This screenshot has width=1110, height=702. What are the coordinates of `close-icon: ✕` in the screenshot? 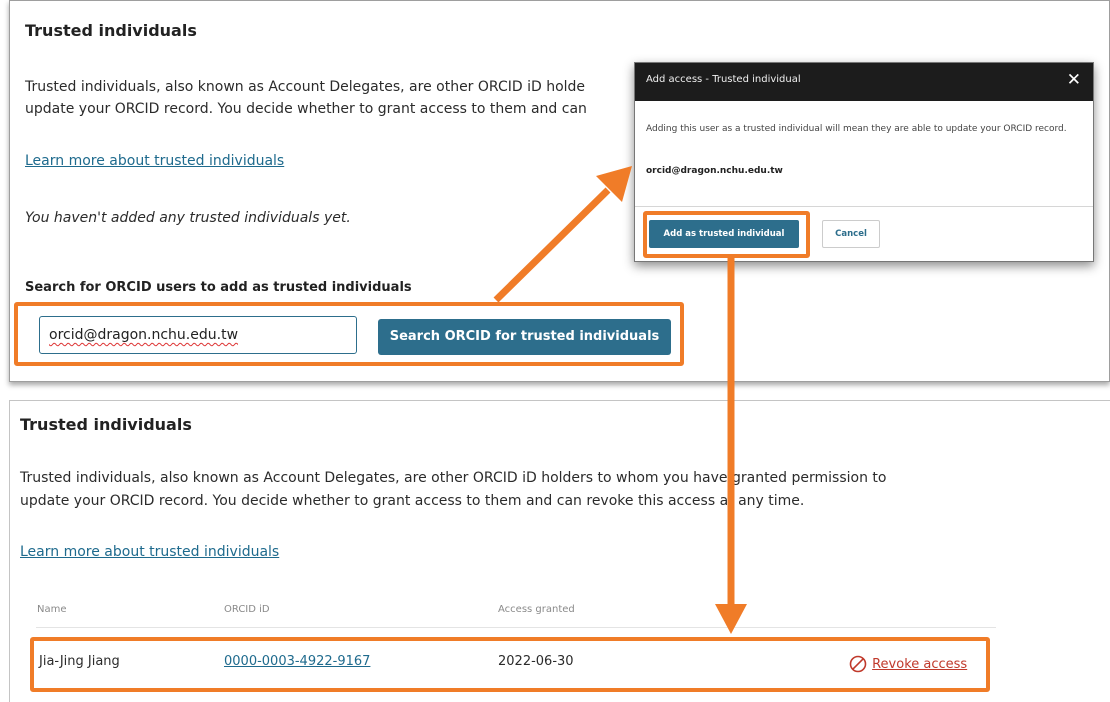 It's located at (1074, 80).